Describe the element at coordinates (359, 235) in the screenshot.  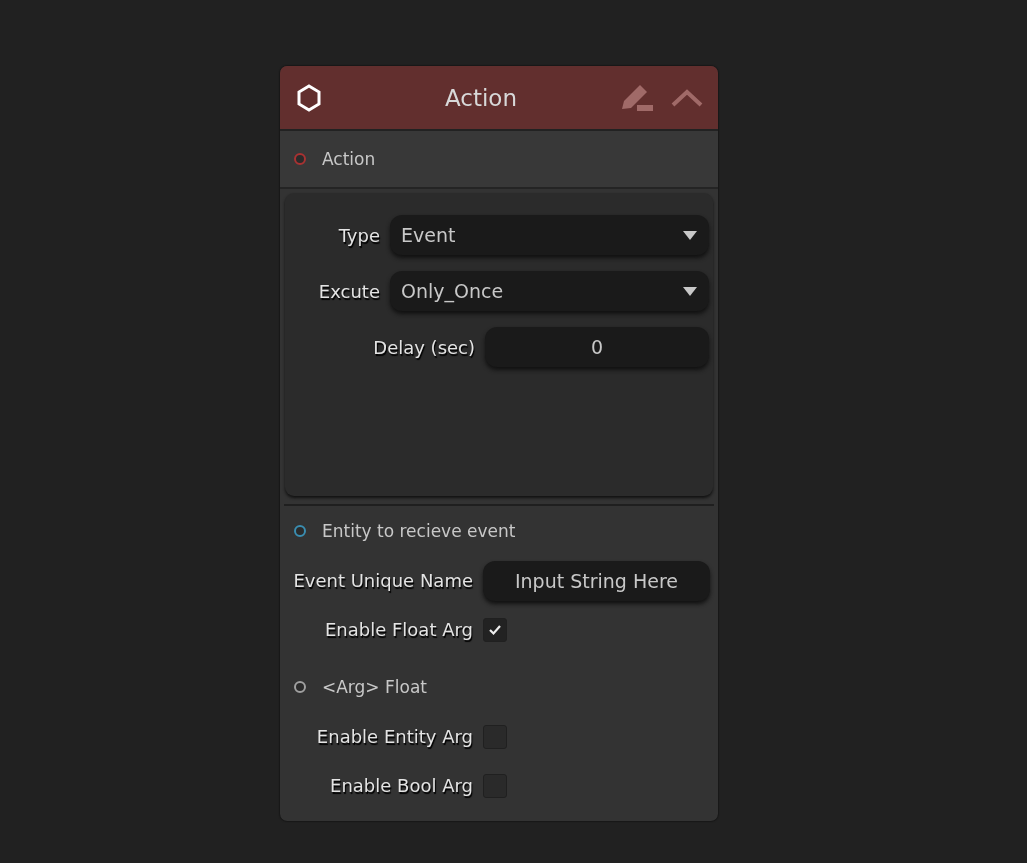
I see `field-label: Type` at that location.